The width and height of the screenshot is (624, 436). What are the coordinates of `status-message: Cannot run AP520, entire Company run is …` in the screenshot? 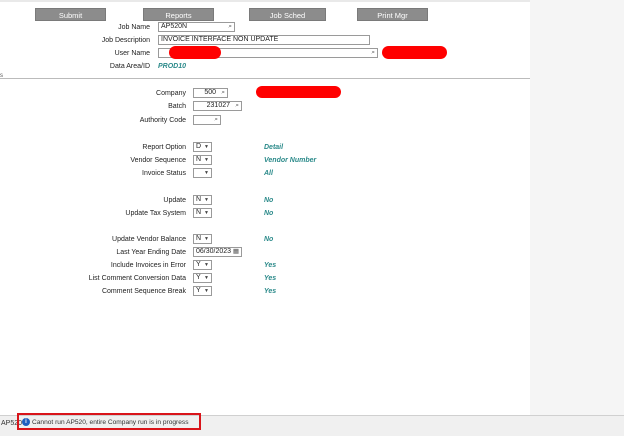 It's located at (110, 422).